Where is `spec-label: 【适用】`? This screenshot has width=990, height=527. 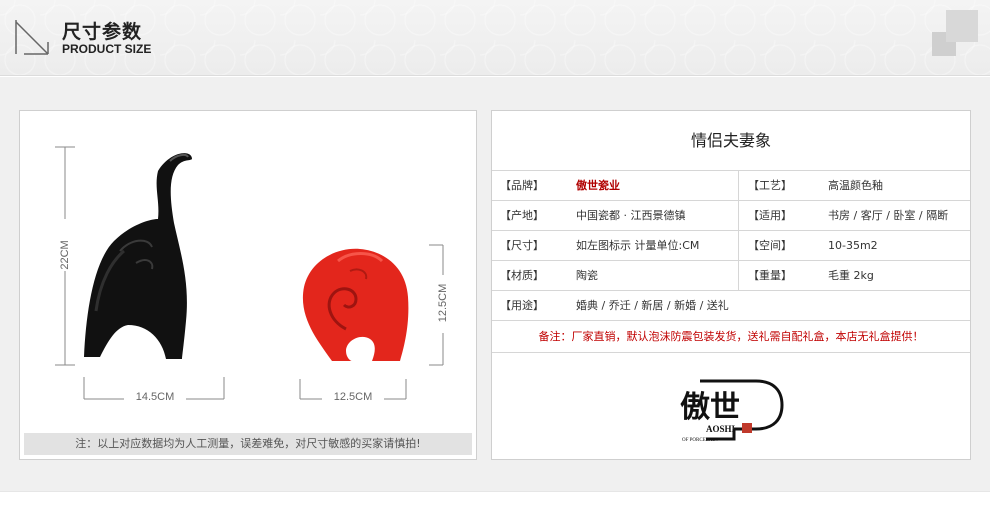
spec-label: 【适用】 is located at coordinates (770, 215).